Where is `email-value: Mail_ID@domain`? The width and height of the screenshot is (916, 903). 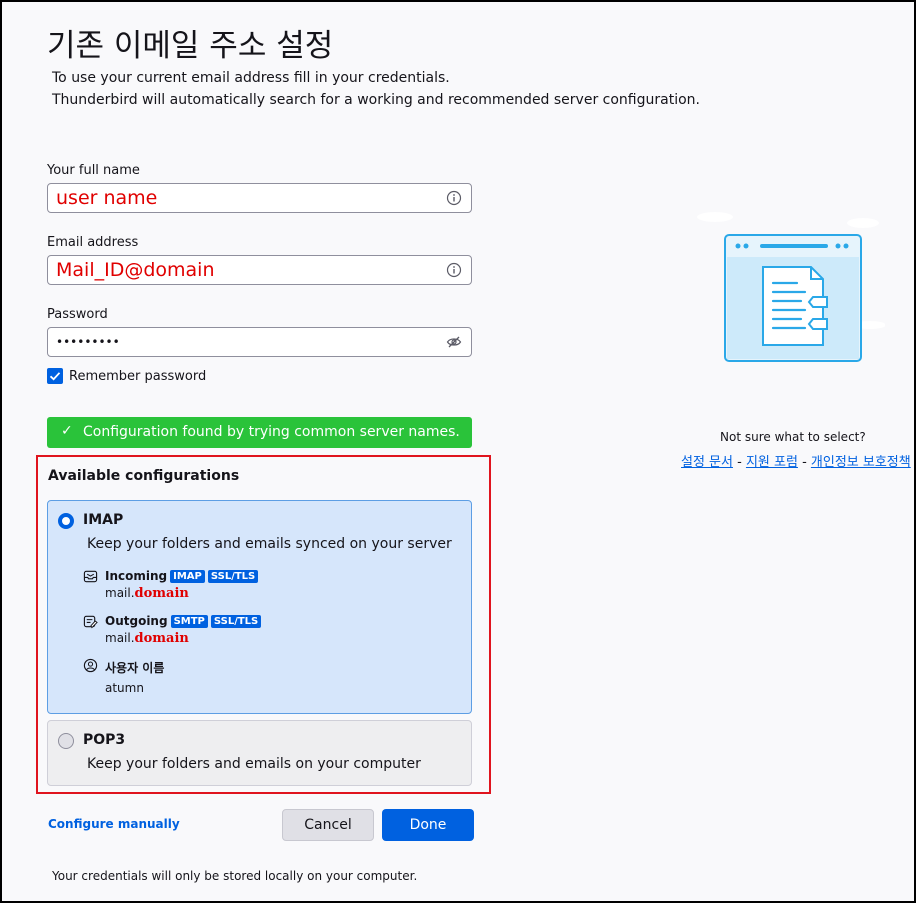
email-value: Mail_ID@domain is located at coordinates (135, 270).